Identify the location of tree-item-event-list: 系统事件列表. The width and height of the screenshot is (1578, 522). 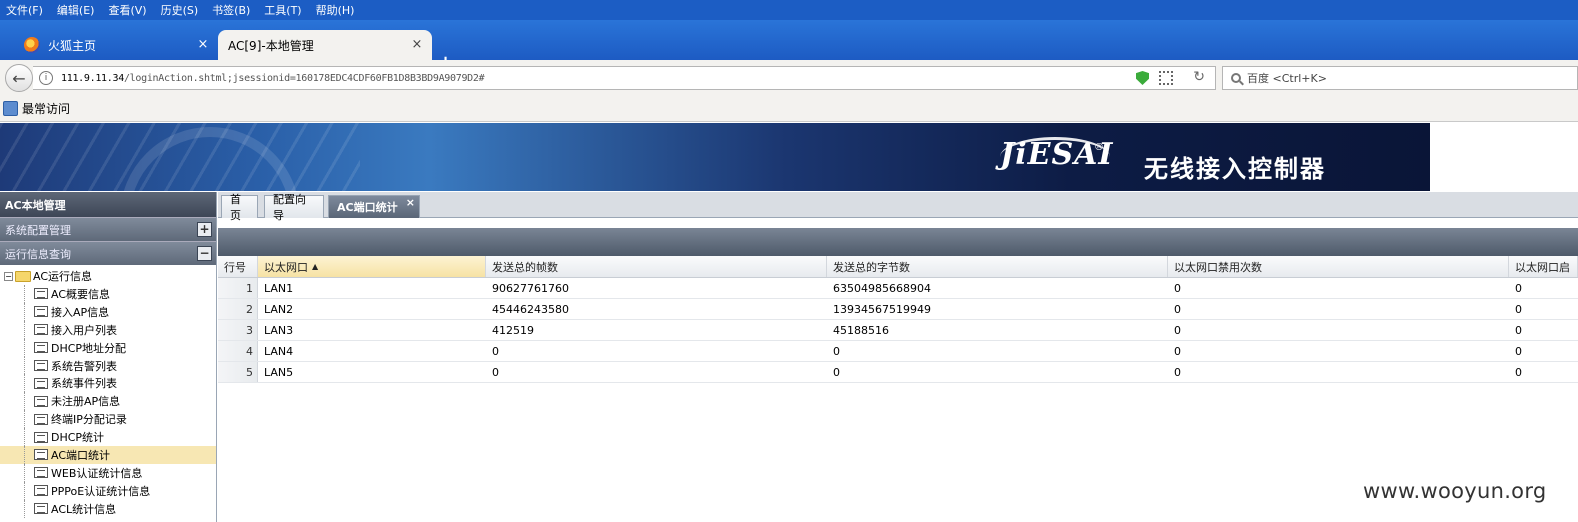
(108, 383).